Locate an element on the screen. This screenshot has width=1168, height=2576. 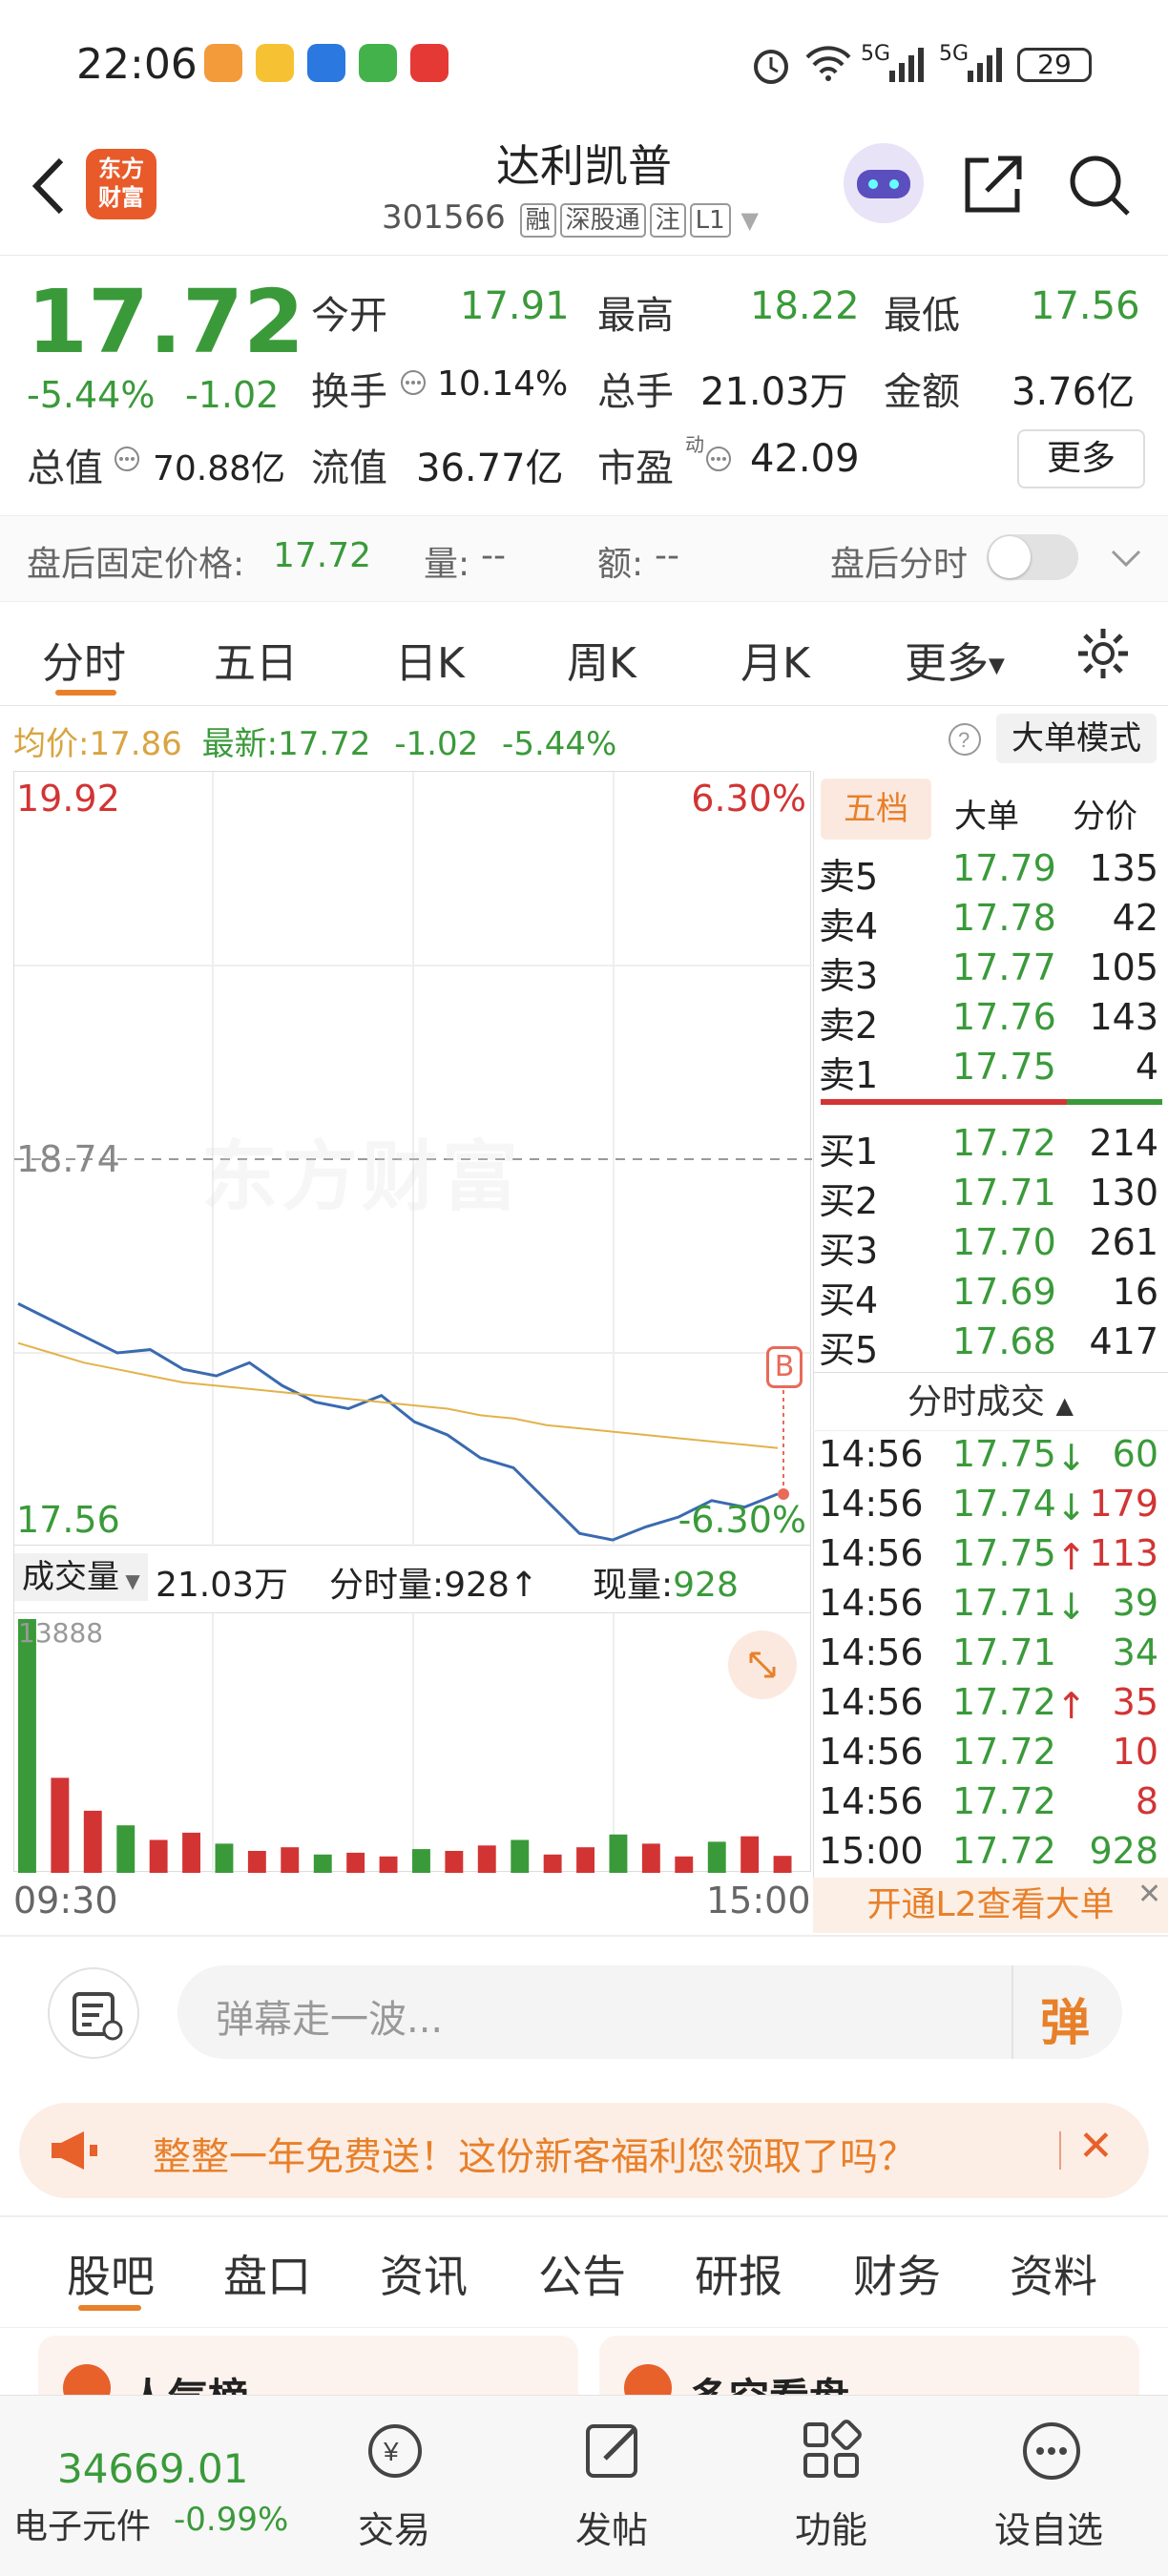
trade-row: 14:56 17.71 ↓ 39 is located at coordinates (990, 1603).